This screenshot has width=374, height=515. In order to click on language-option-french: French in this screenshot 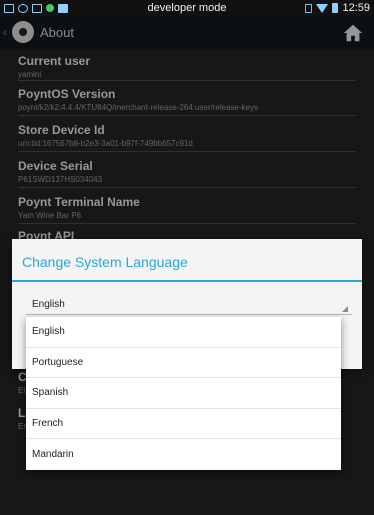, I will do `click(183, 424)`.